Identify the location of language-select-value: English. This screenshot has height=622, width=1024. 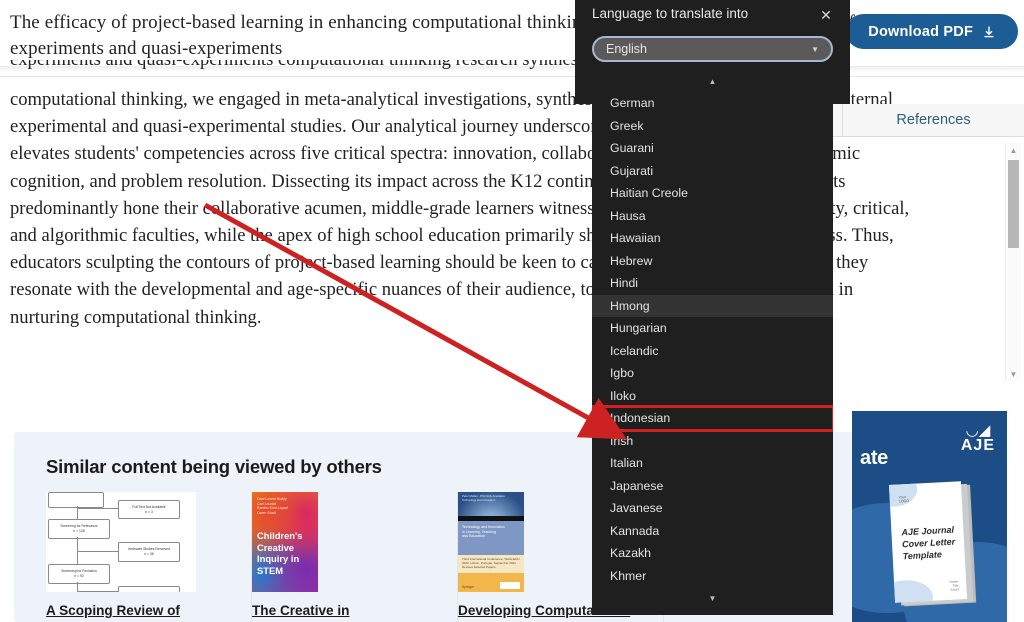
(626, 49).